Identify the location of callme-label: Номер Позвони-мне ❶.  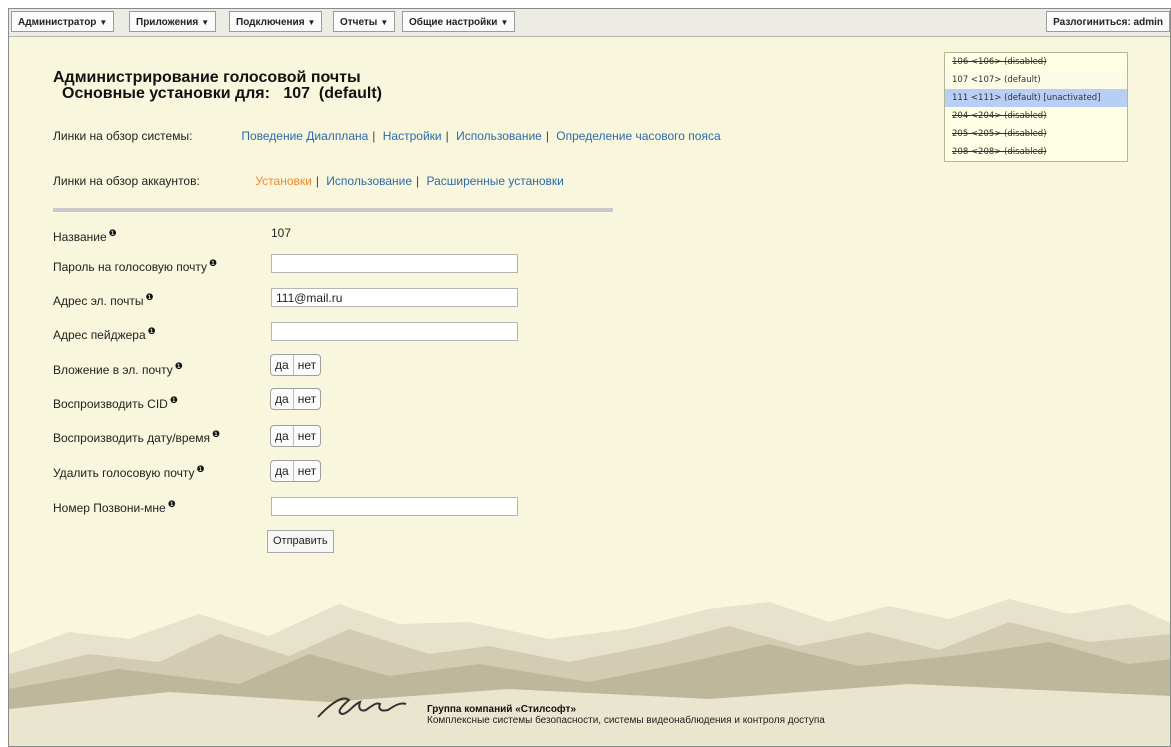
(114, 507).